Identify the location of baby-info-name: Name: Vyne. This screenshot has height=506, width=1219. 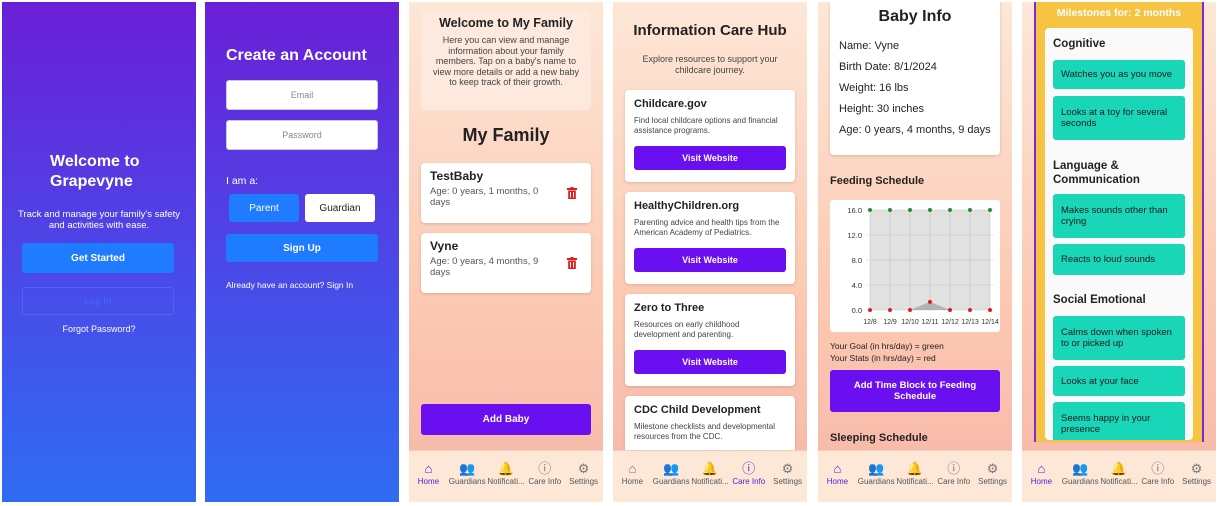
(869, 46).